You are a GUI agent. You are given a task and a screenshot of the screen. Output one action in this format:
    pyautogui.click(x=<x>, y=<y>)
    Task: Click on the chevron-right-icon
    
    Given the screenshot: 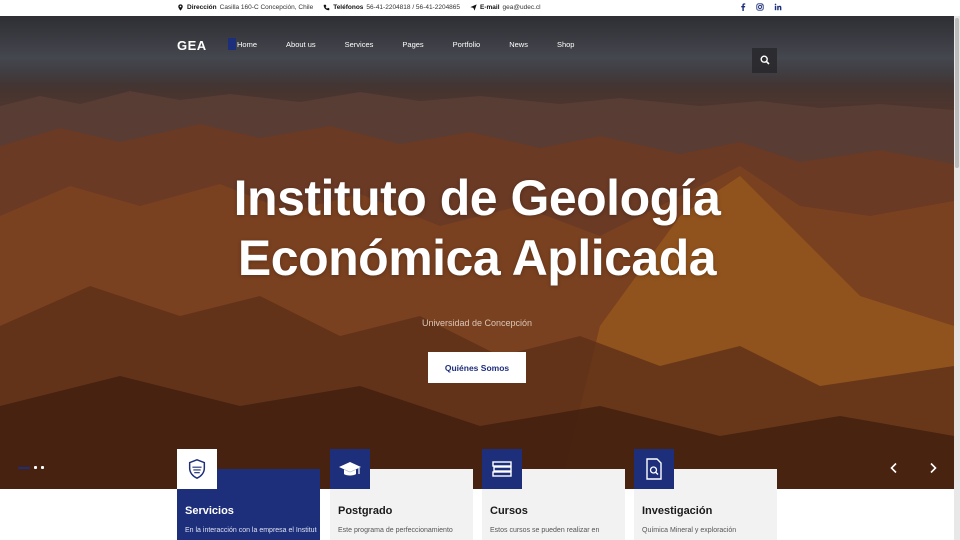 What is the action you would take?
    pyautogui.click(x=933, y=469)
    